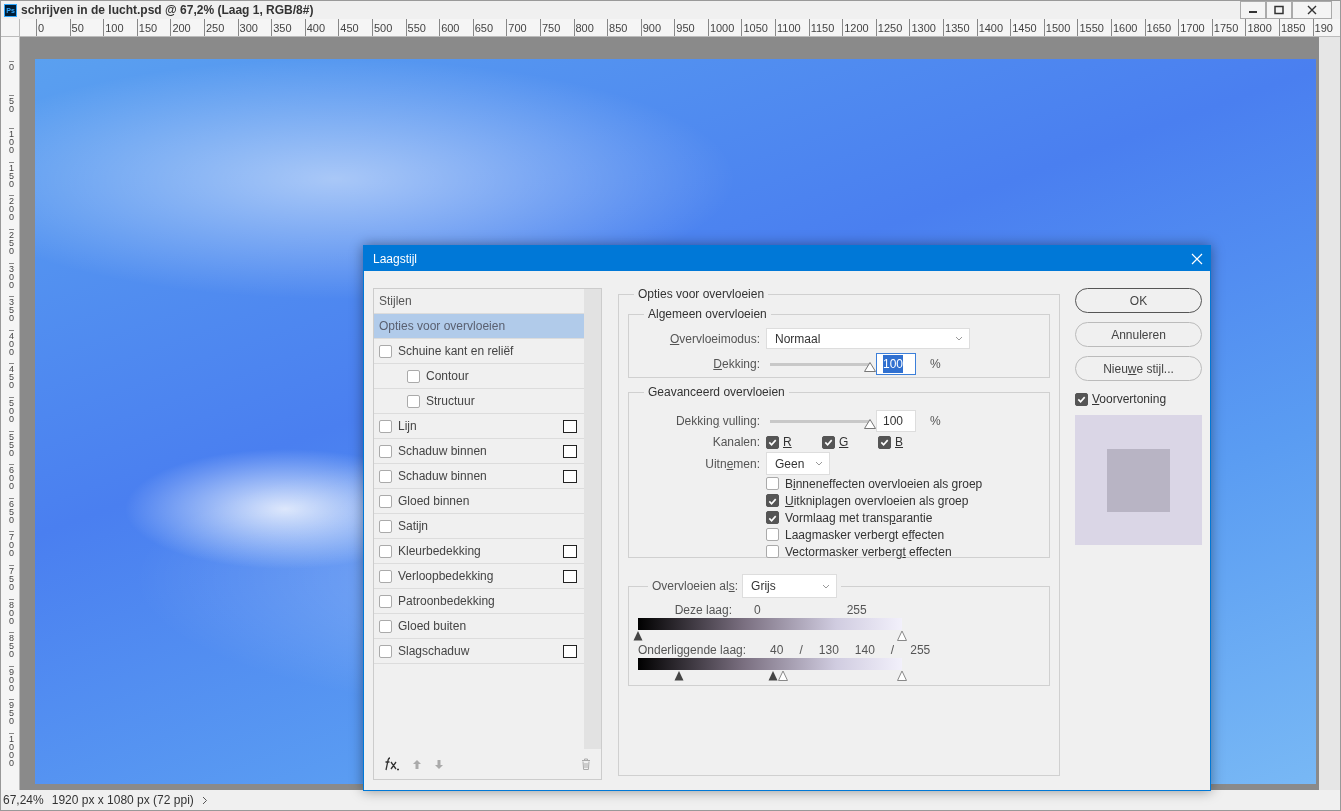 The image size is (1341, 811). I want to click on style-list-item: Kleurbedekking, so click(479, 551).